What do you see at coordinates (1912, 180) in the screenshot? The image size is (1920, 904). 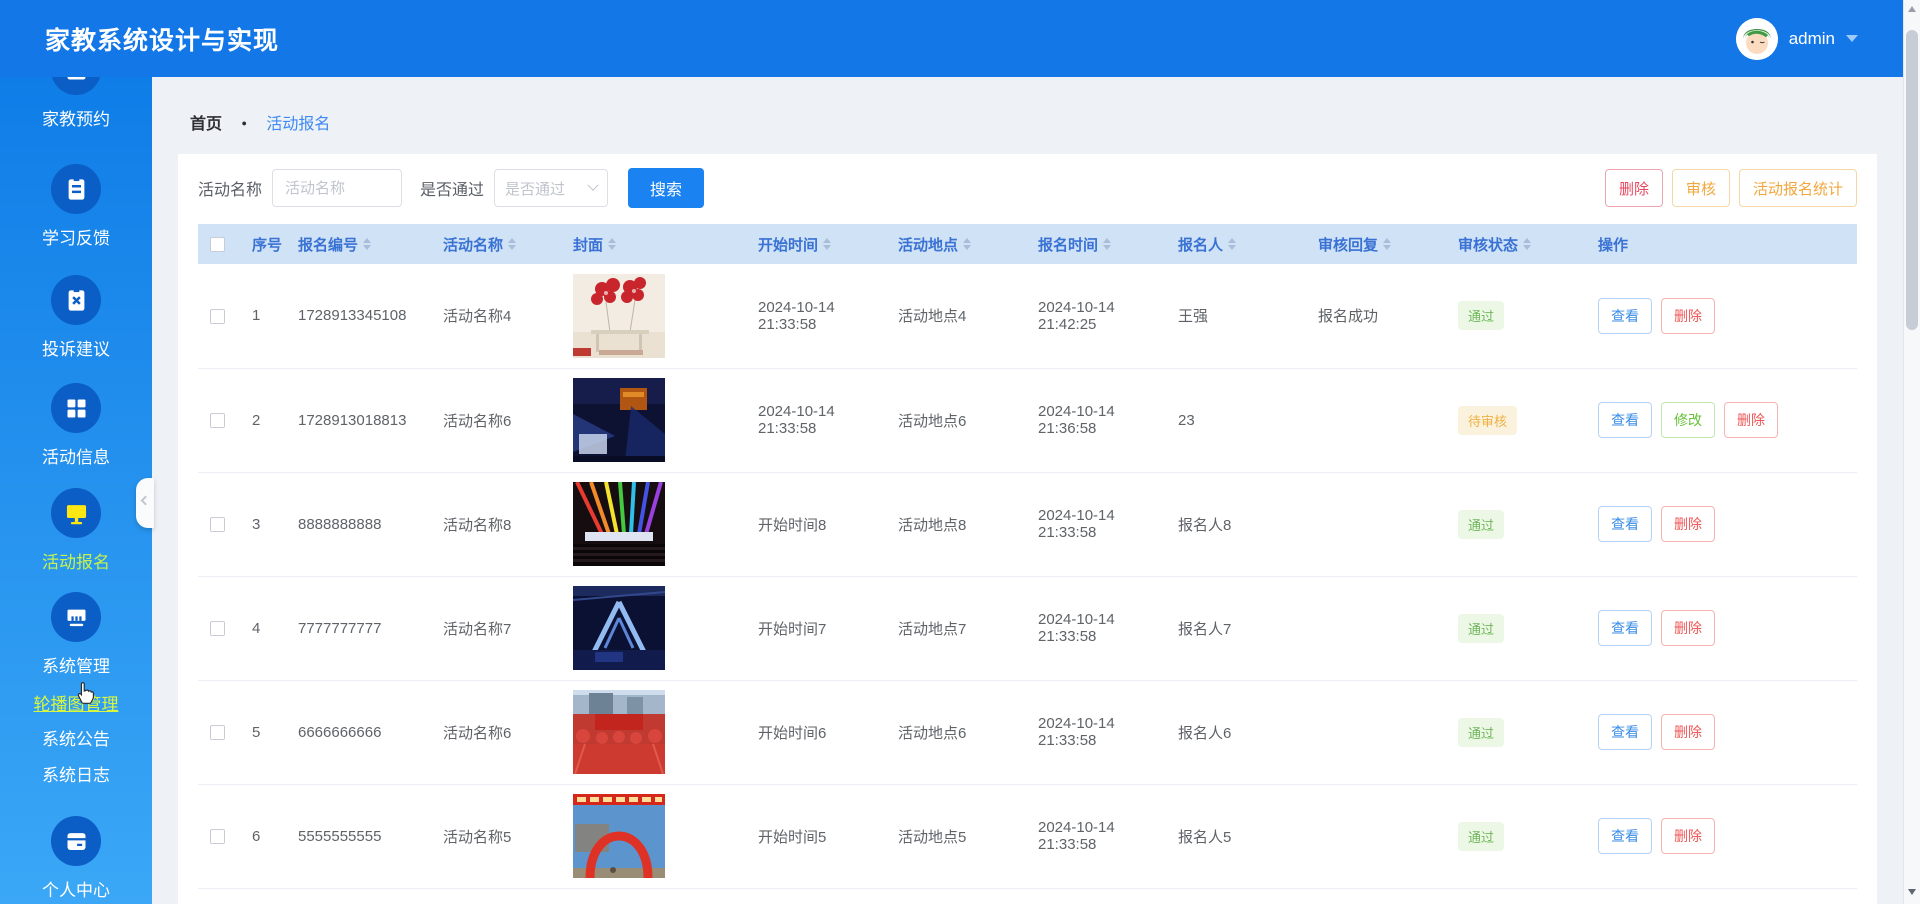 I see `scrollbar-thumb` at bounding box center [1912, 180].